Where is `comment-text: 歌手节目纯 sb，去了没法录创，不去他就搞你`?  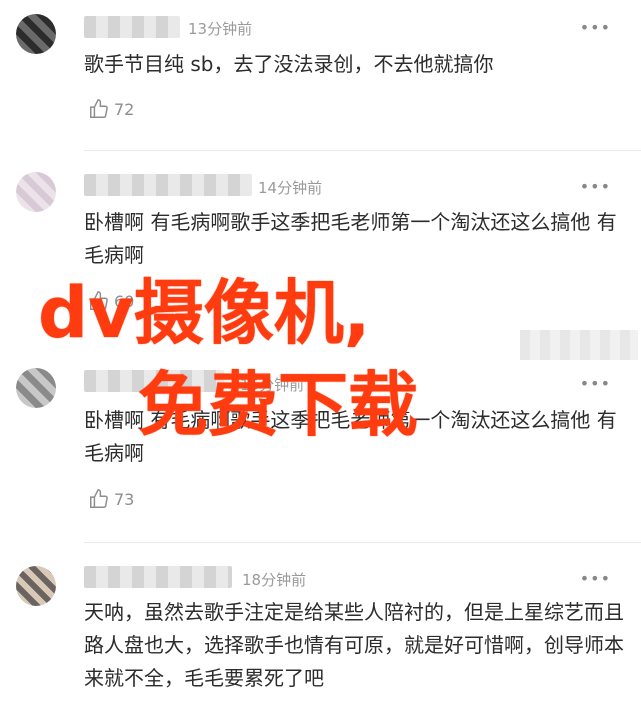
comment-text: 歌手节目纯 sb，去了没法录创，不去他就搞你 is located at coordinates (289, 64).